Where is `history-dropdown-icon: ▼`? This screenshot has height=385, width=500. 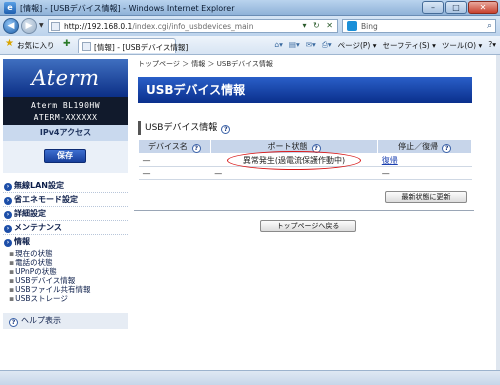
history-dropdown-icon: ▼ is located at coordinates (41, 25).